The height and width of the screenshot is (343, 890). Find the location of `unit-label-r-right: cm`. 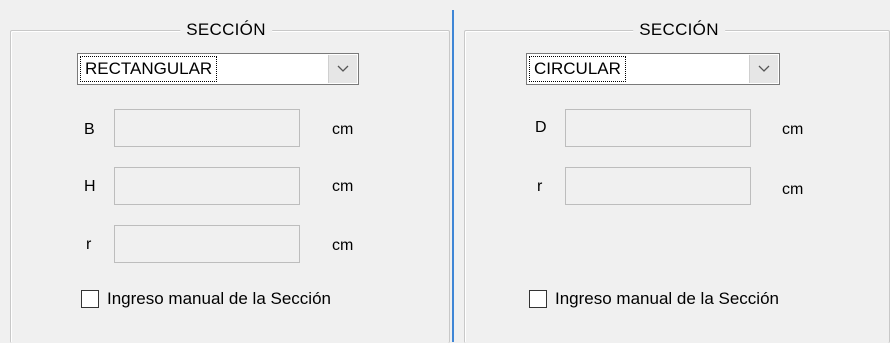

unit-label-r-right: cm is located at coordinates (793, 189).